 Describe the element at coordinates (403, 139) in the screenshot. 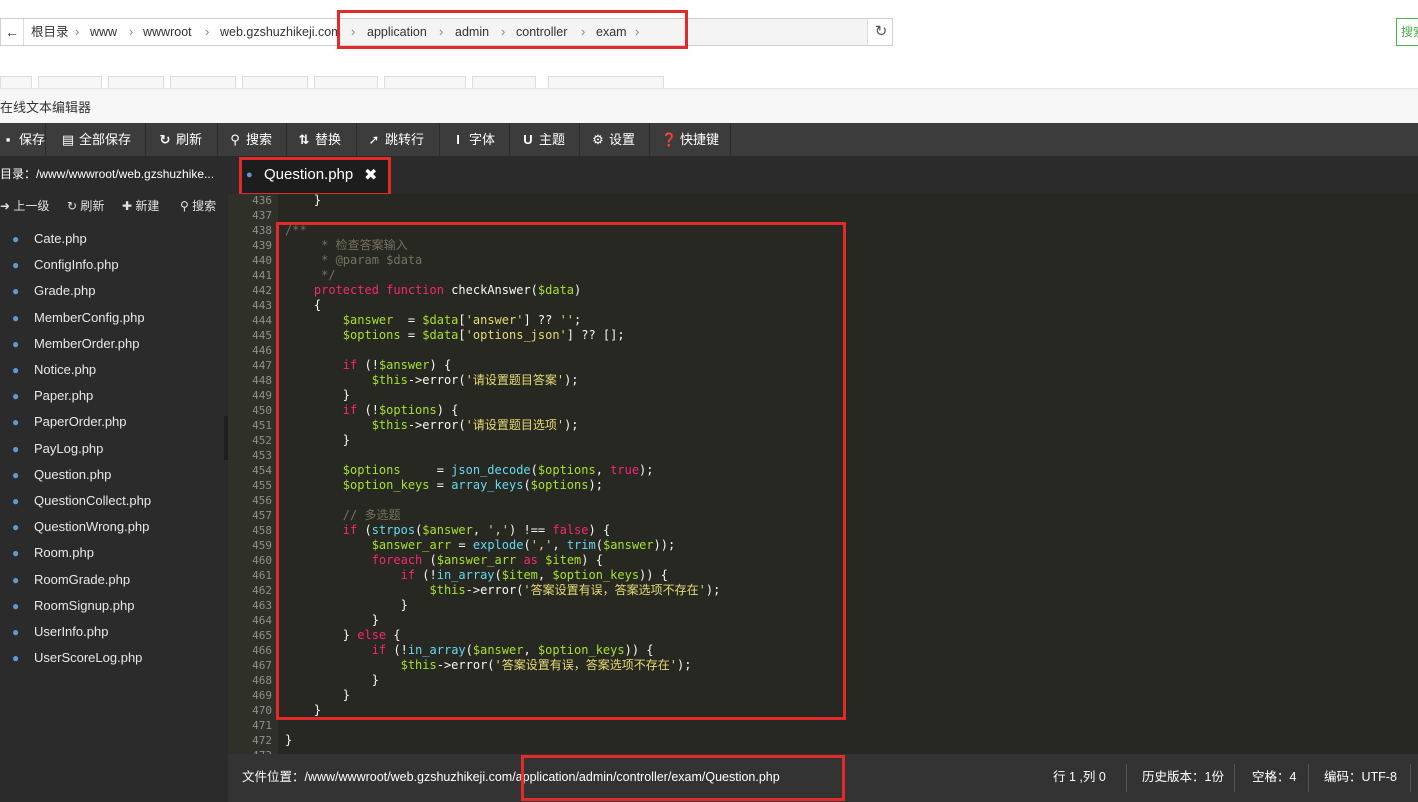

I see `goto-line-button: ➚ 跳转行` at that location.